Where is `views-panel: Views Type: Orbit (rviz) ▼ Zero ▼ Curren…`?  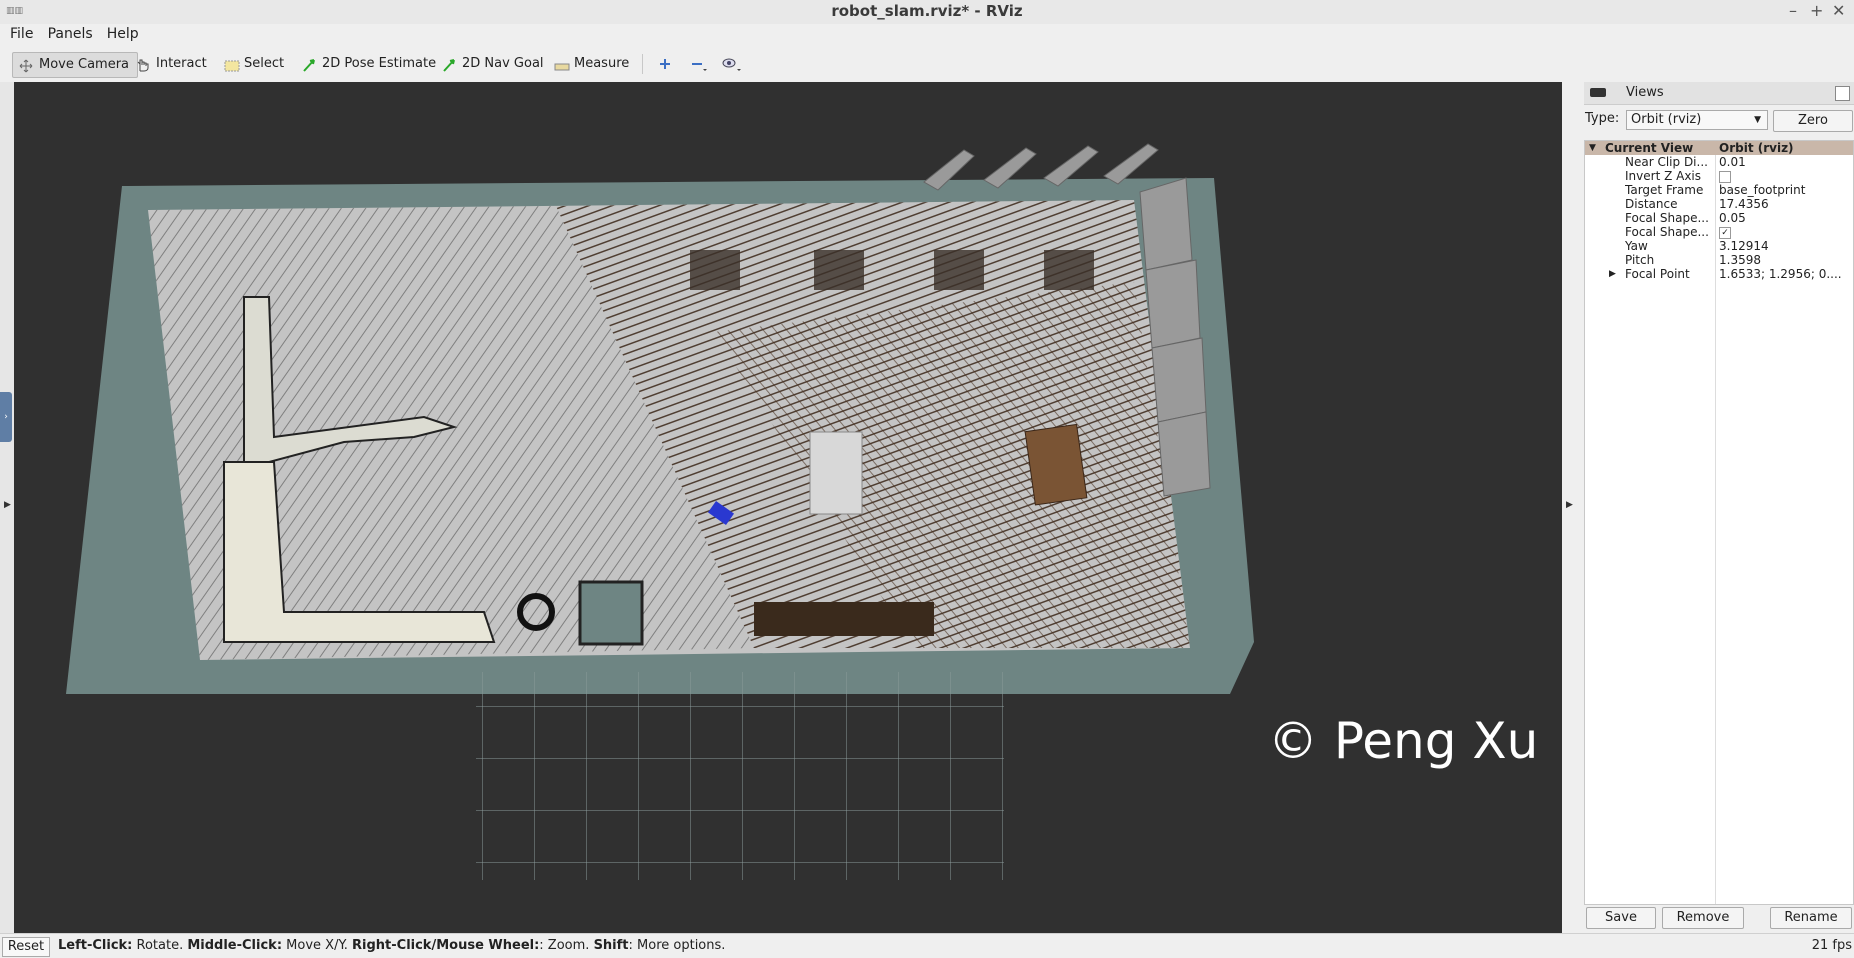 views-panel: Views Type: Orbit (rviz) ▼ Zero ▼ Curren… is located at coordinates (1719, 507).